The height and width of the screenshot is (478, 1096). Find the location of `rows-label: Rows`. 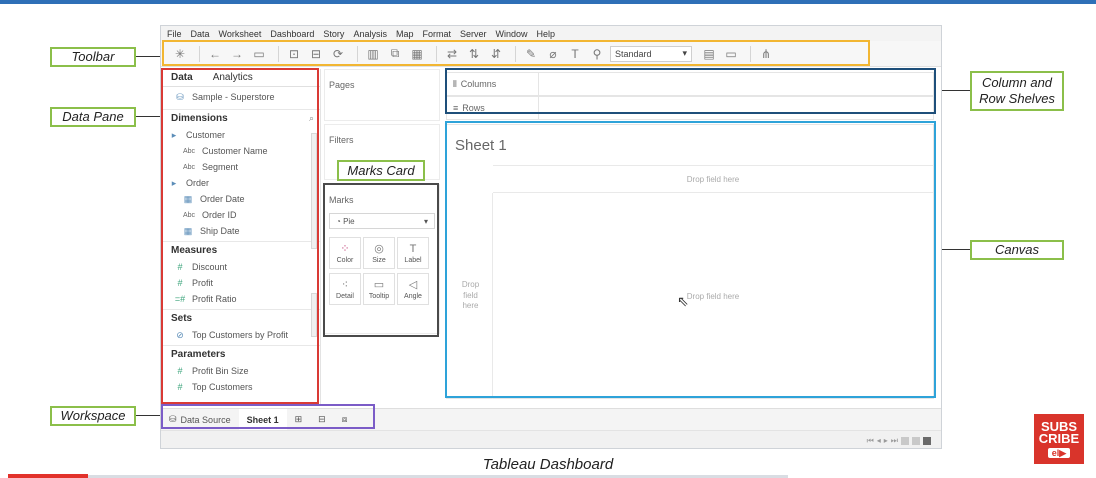

rows-label: Rows is located at coordinates (473, 108).